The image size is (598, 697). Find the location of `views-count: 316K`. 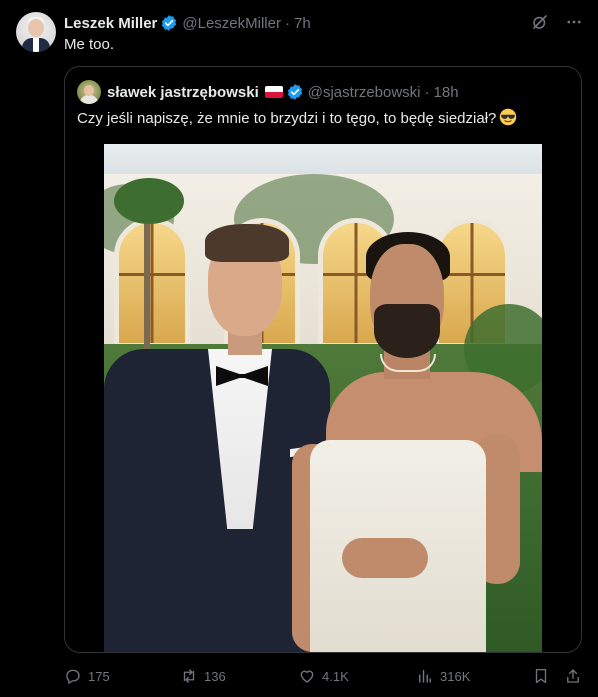

views-count: 316K is located at coordinates (455, 676).